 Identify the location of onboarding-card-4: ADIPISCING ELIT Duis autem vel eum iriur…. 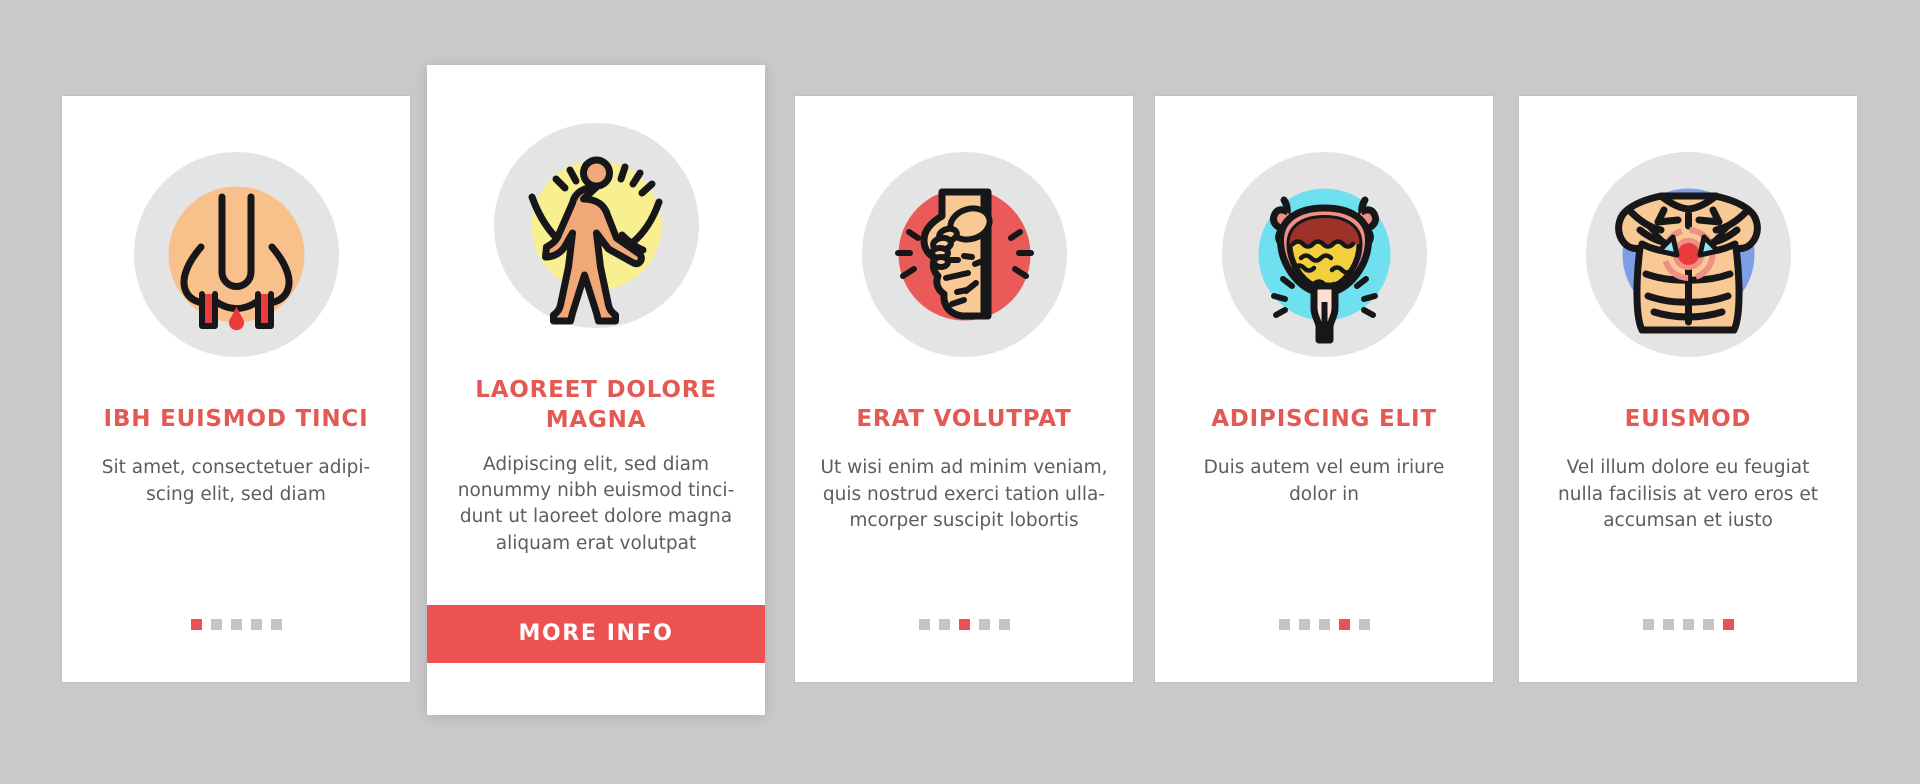
(1324, 389).